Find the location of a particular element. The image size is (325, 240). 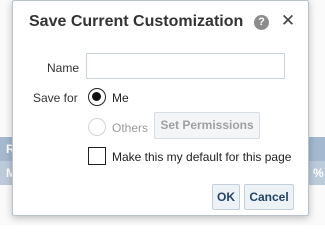

save-for-others-radio is located at coordinates (97, 127).